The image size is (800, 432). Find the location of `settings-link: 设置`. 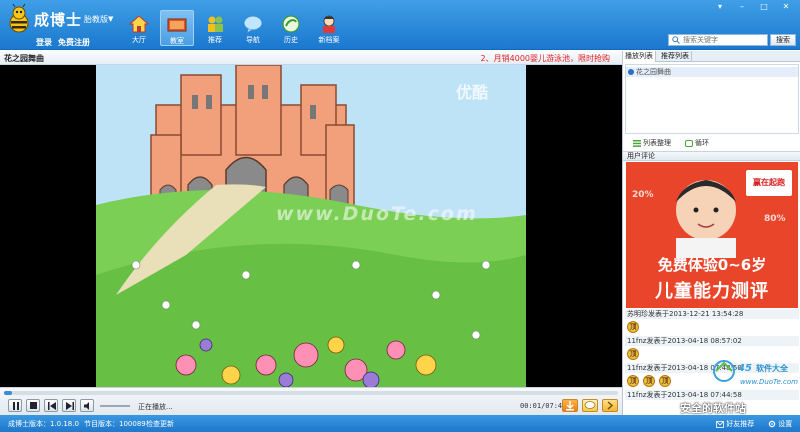

settings-link: 设置 is located at coordinates (780, 424).